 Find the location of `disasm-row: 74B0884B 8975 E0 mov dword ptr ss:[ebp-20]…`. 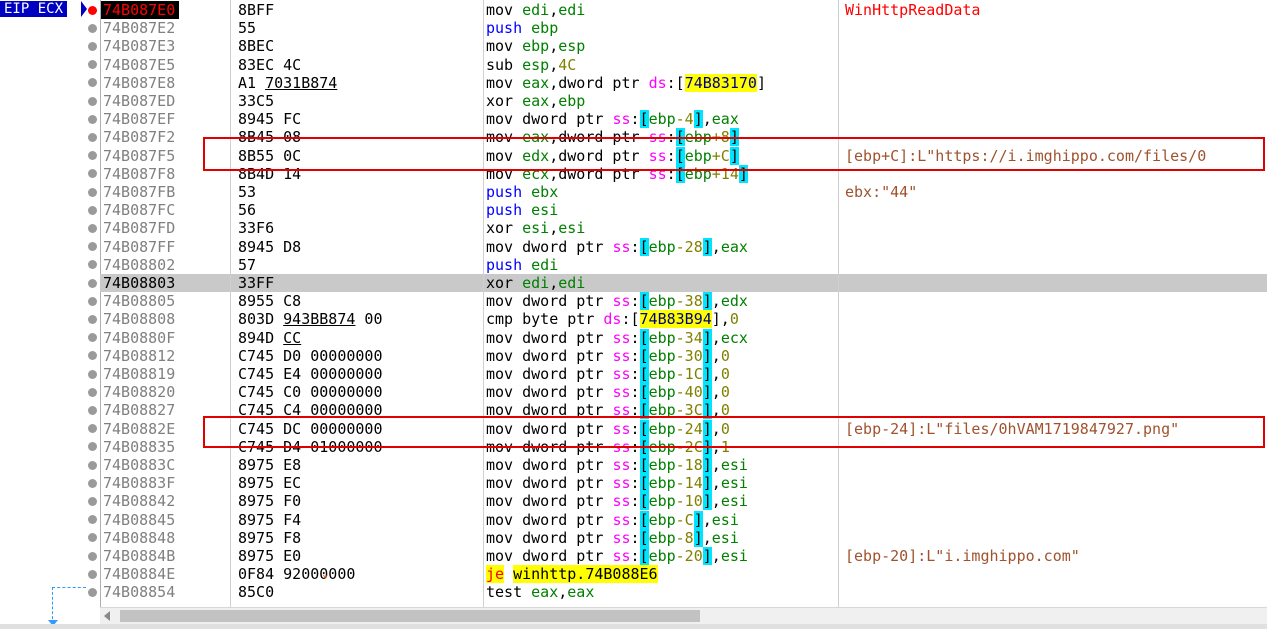

disasm-row: 74B0884B 8975 E0 mov dword ptr ss:[ebp-20]… is located at coordinates (683, 556).